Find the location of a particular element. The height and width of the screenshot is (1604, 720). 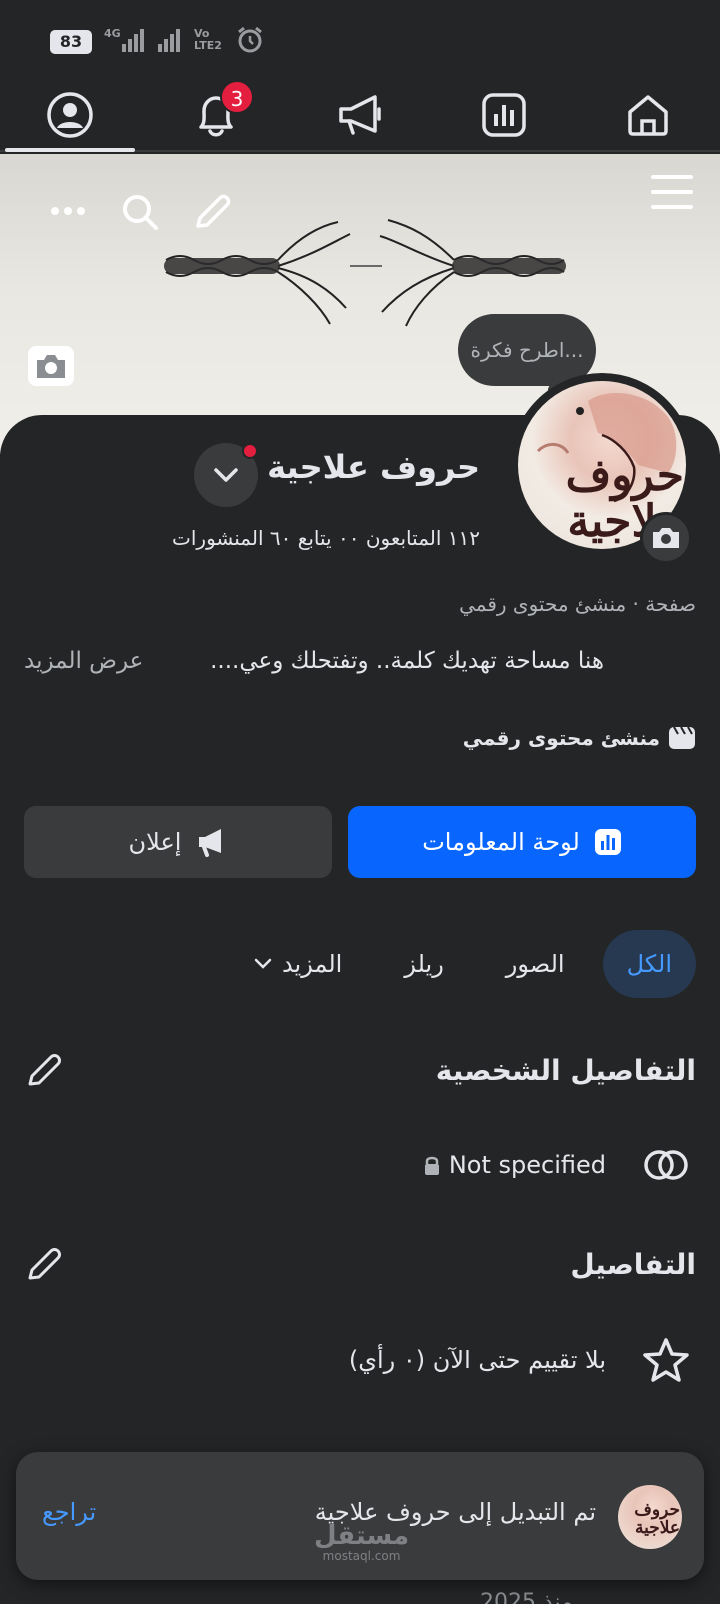

toast-avatar-text: حروف علاجية is located at coordinates (657, 1519).